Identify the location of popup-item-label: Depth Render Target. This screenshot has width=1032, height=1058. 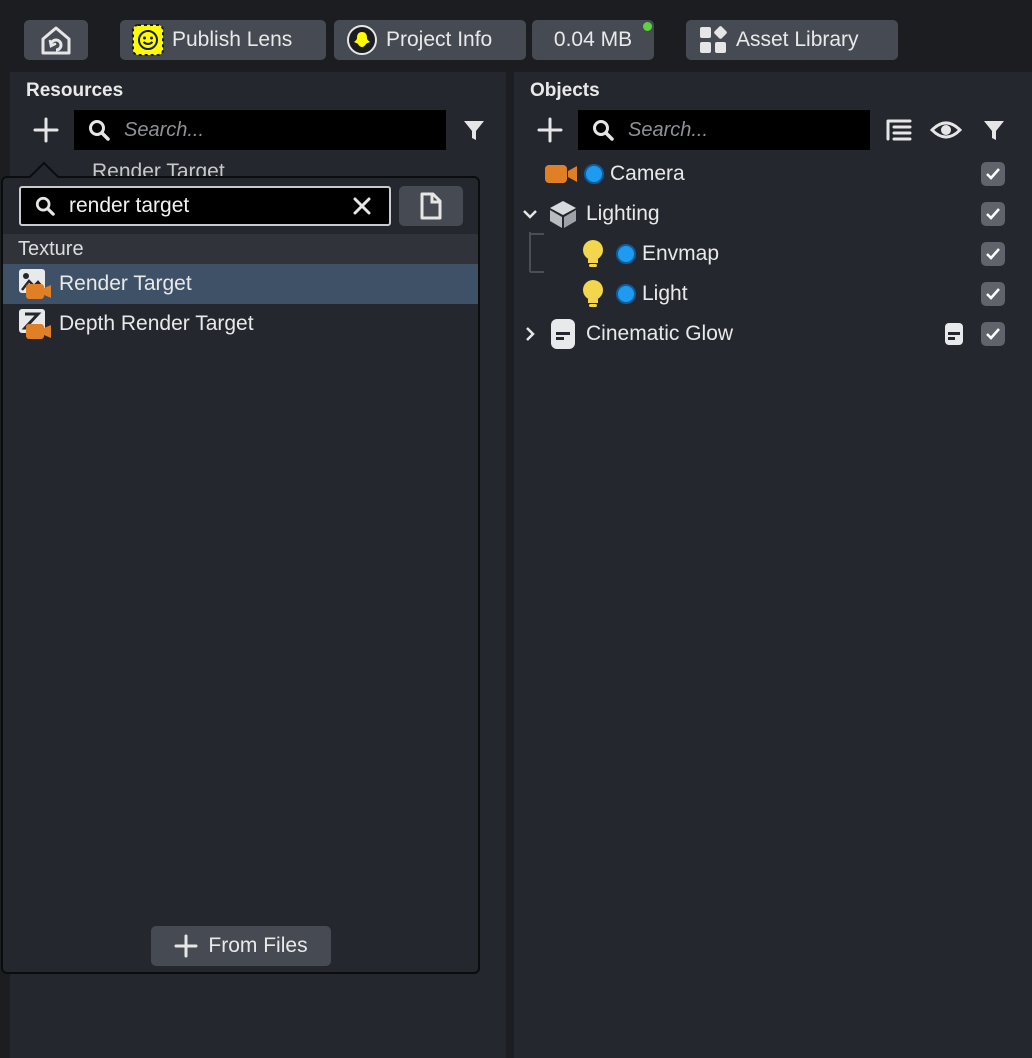
(156, 323).